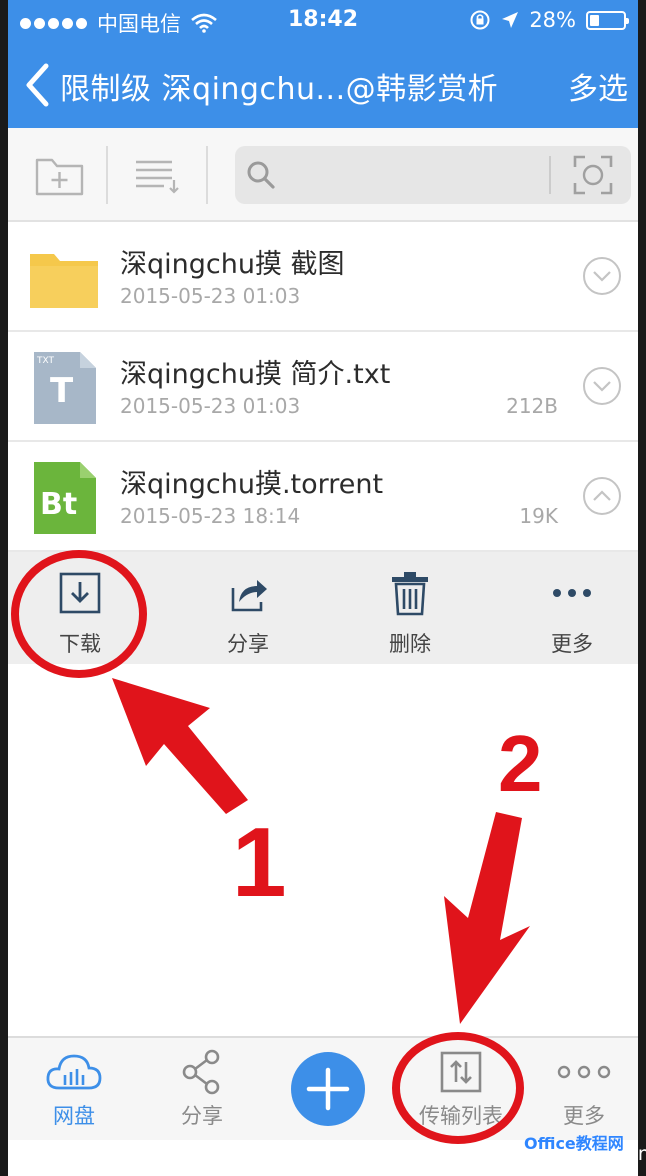 This screenshot has width=646, height=1176. I want to click on file-toolbar, so click(323, 175).